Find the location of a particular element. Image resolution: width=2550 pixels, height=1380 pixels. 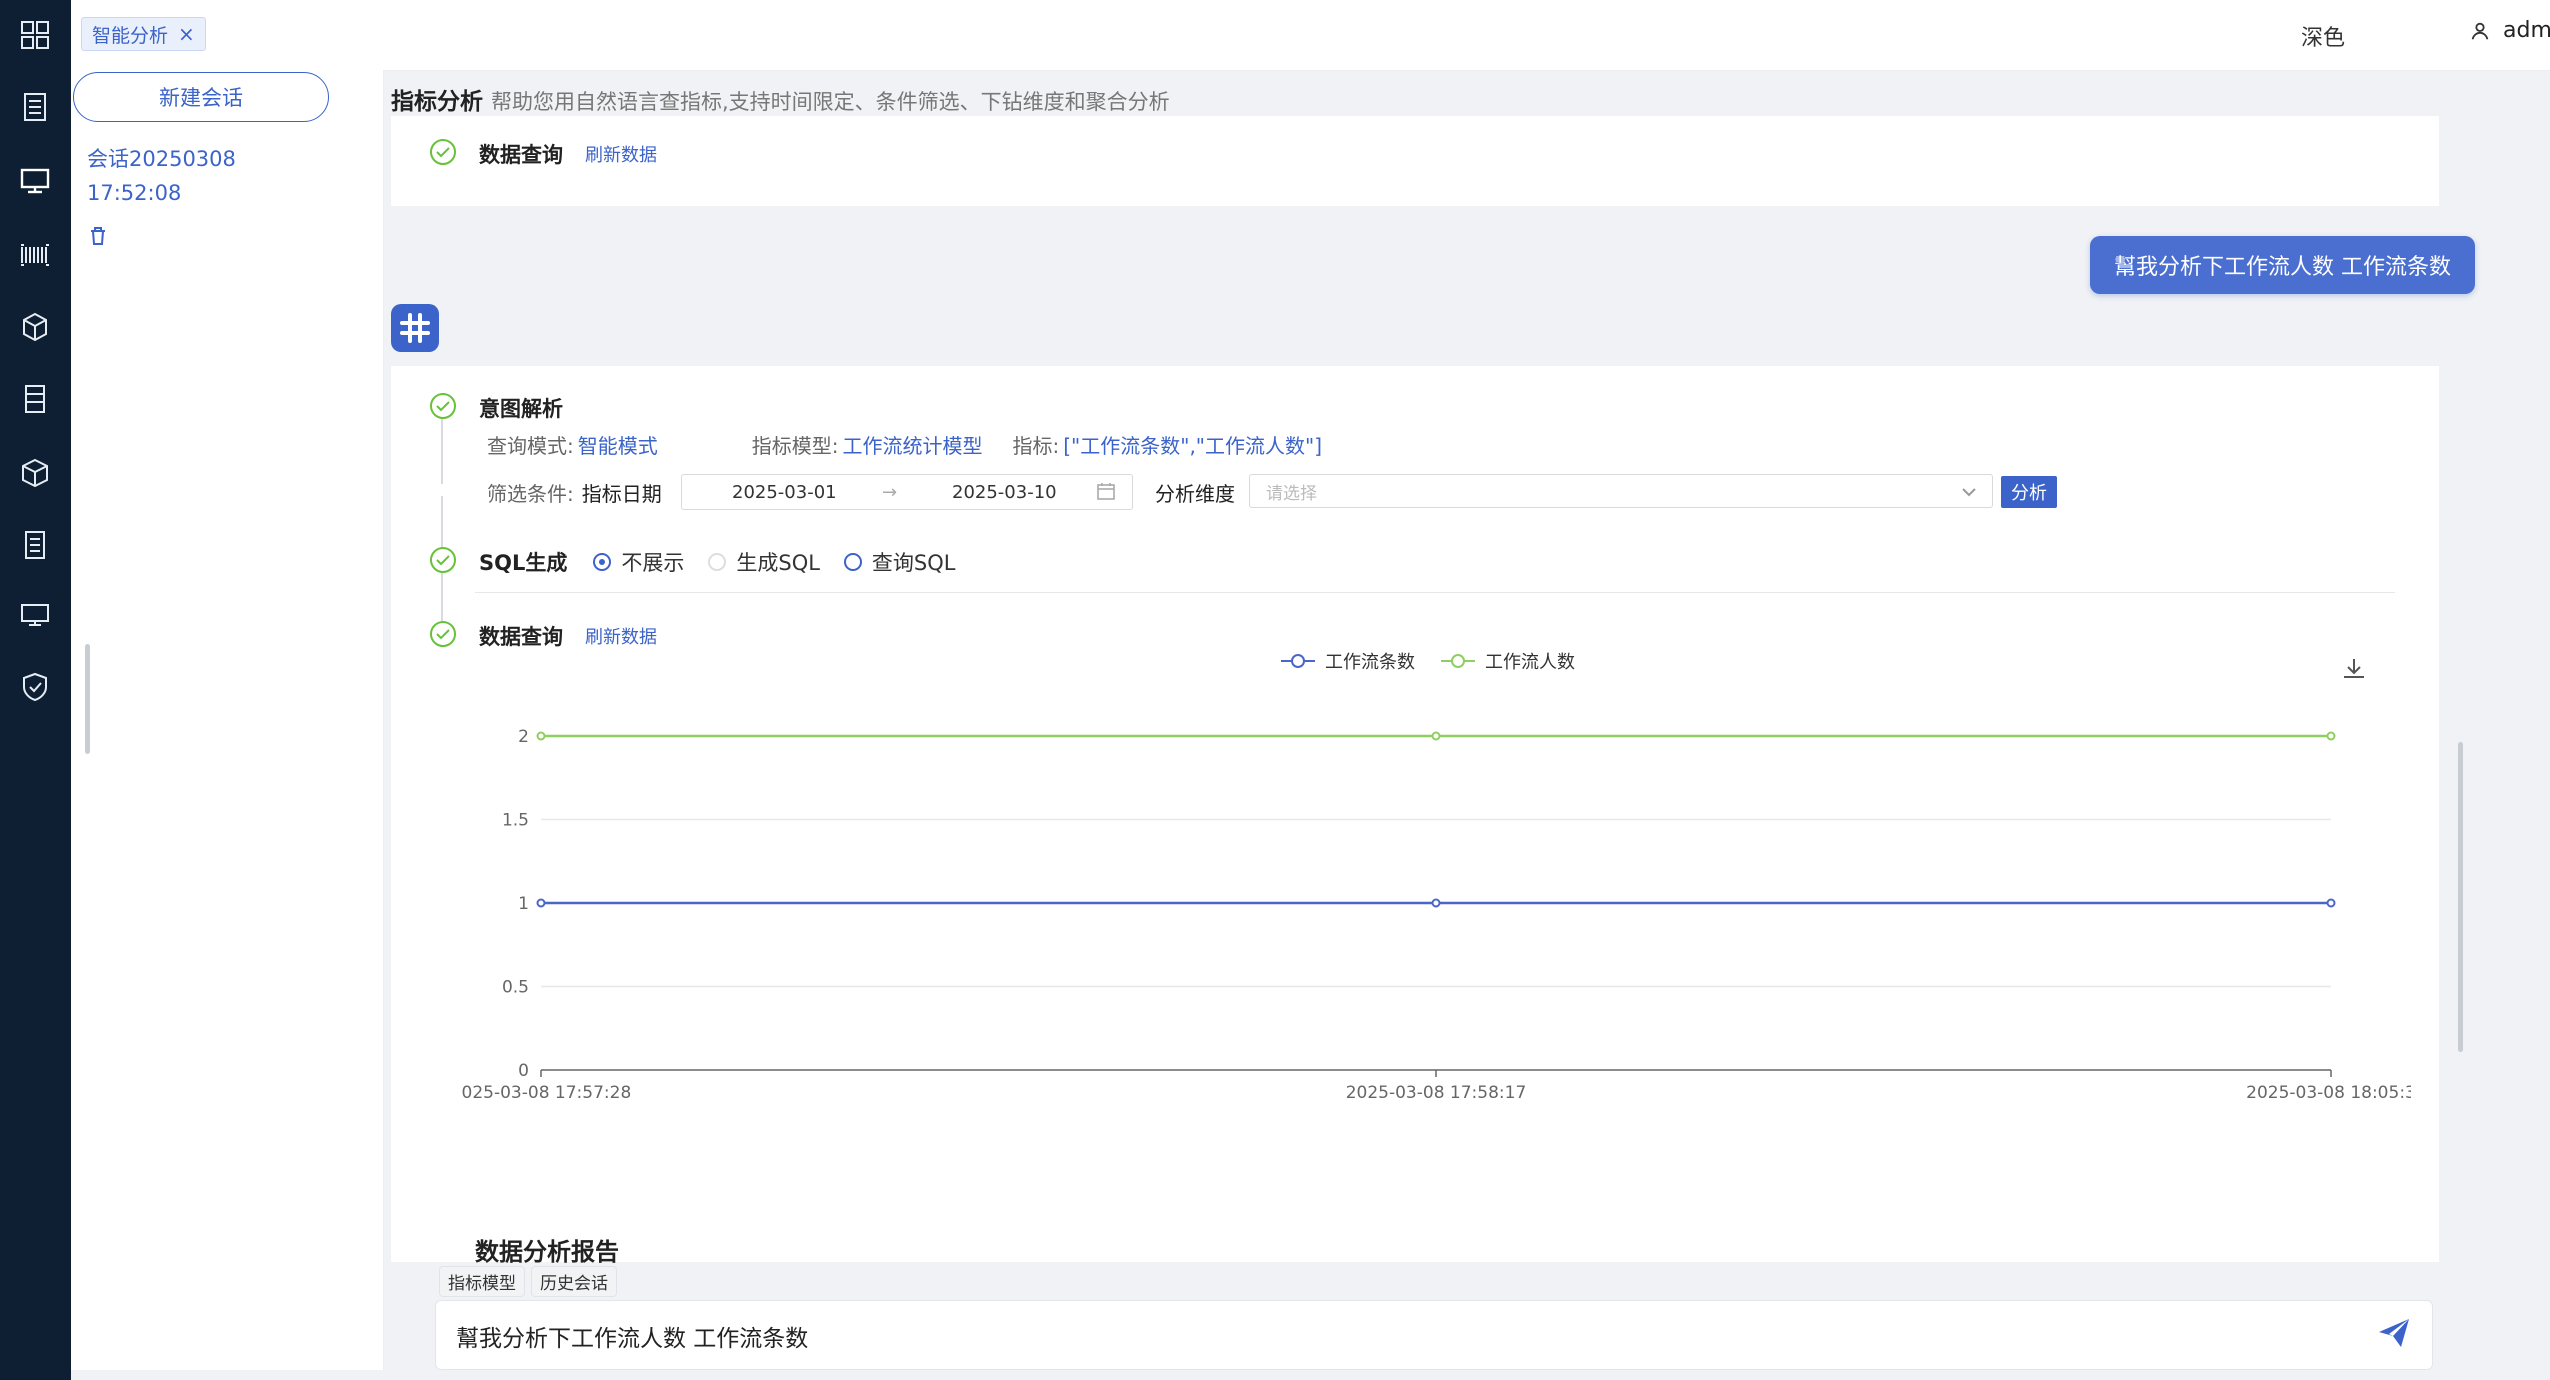

report-title: 数据分析报告 is located at coordinates (547, 1252).